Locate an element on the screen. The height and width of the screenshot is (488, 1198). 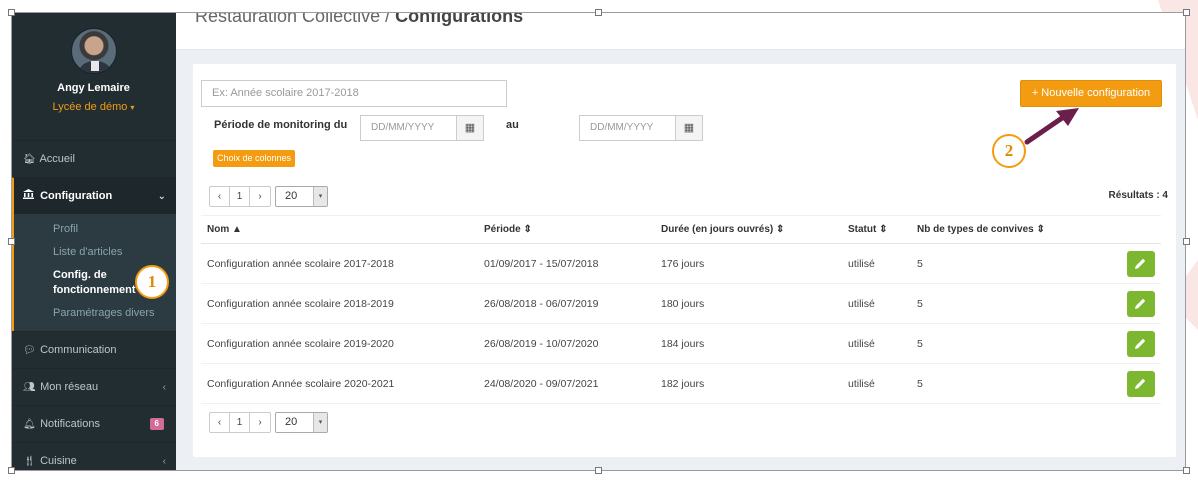
column-header-statut: Statut ⇕ is located at coordinates (876, 229).